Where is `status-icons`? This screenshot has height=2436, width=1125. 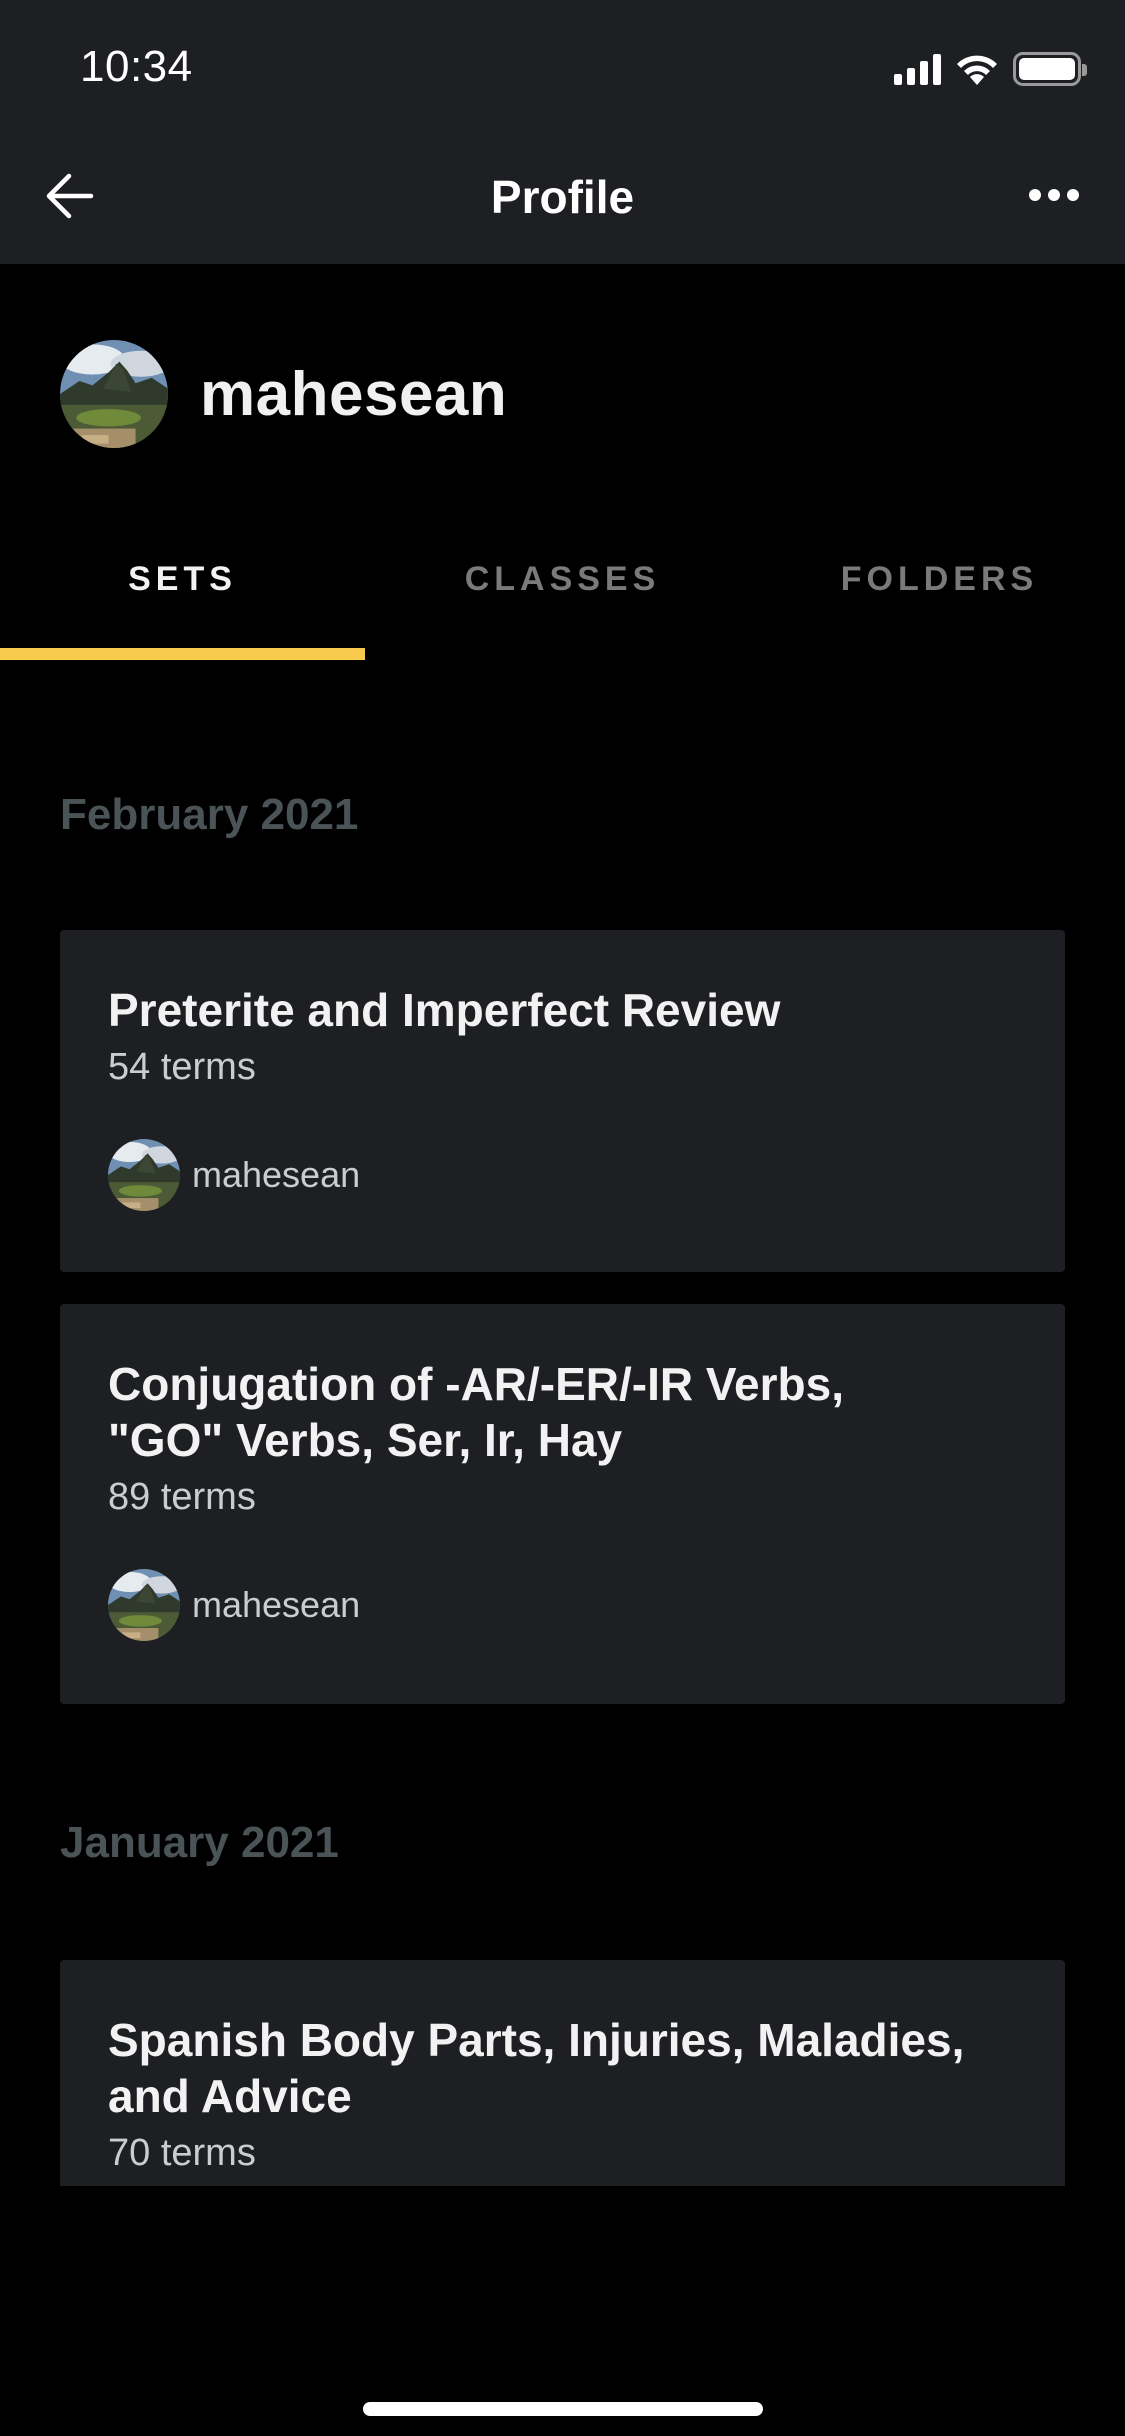
status-icons is located at coordinates (990, 69).